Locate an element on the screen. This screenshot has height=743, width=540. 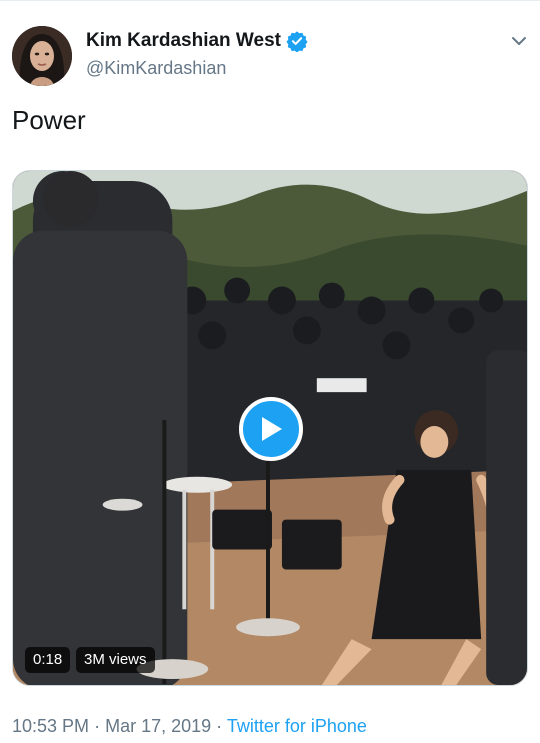
avatar-image is located at coordinates (42, 56).